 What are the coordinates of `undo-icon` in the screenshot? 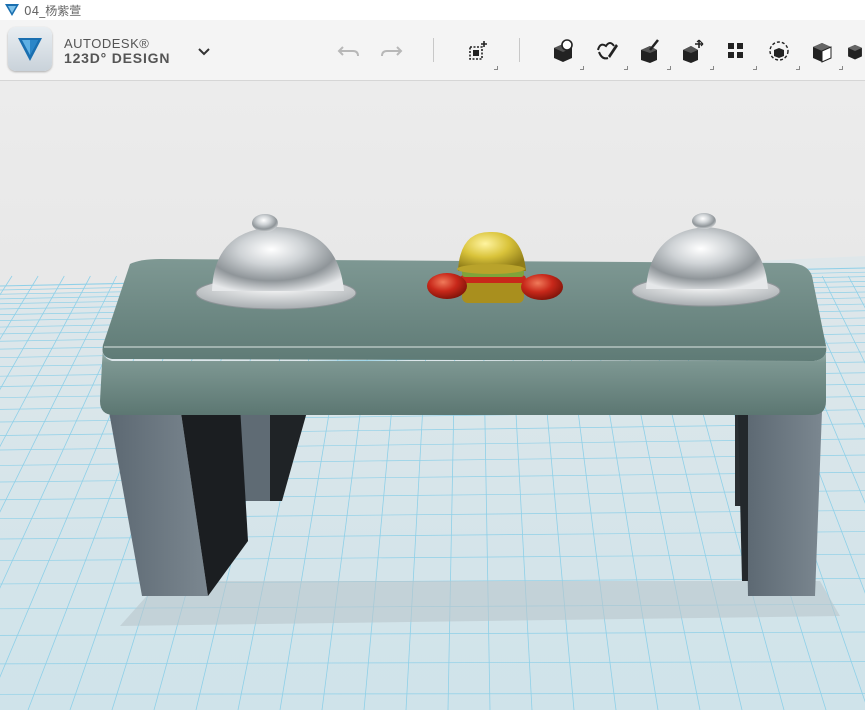 It's located at (348, 51).